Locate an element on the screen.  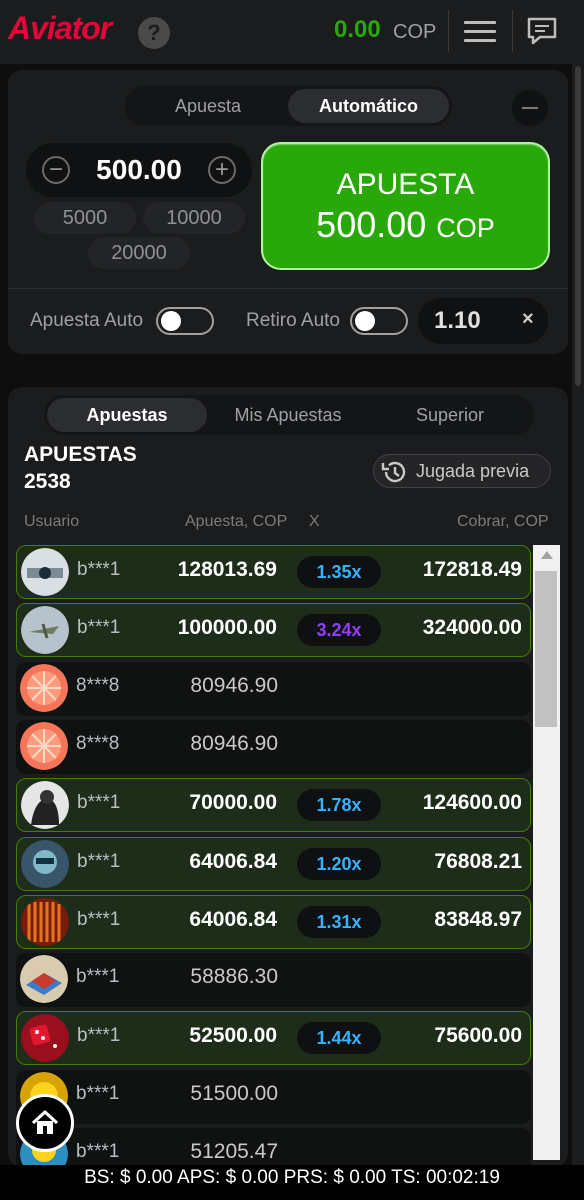
quick-amount-5000: 5000 is located at coordinates (85, 218).